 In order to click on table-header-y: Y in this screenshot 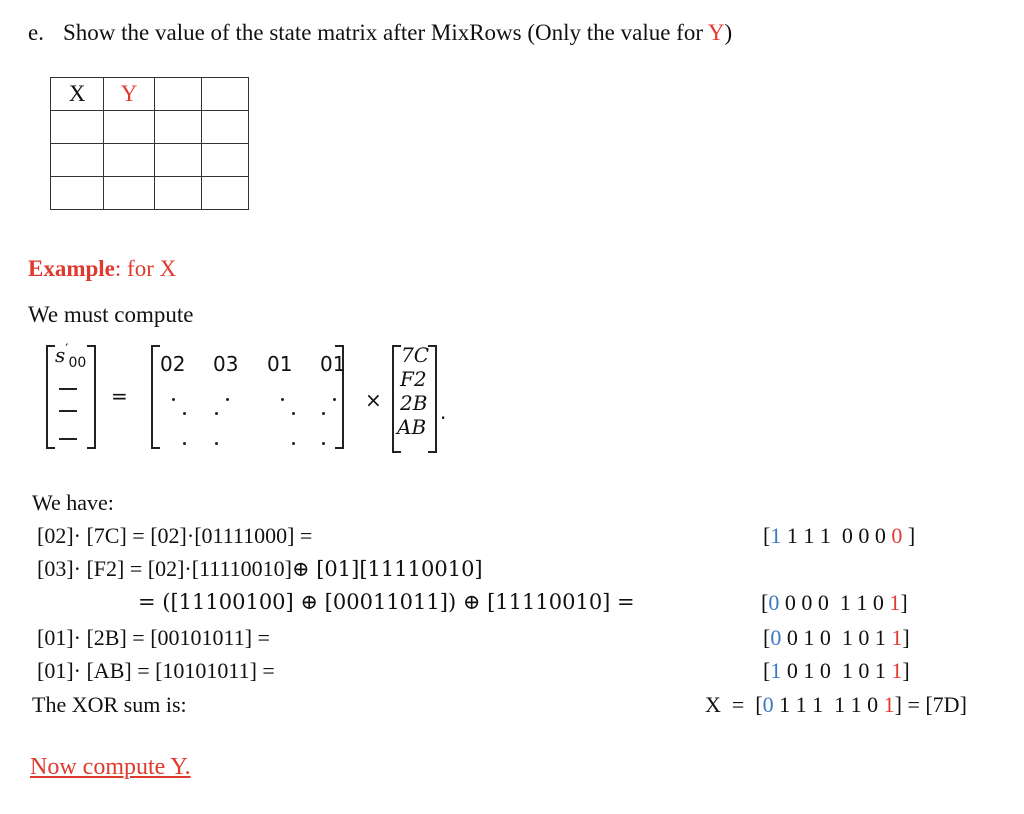, I will do `click(129, 94)`.